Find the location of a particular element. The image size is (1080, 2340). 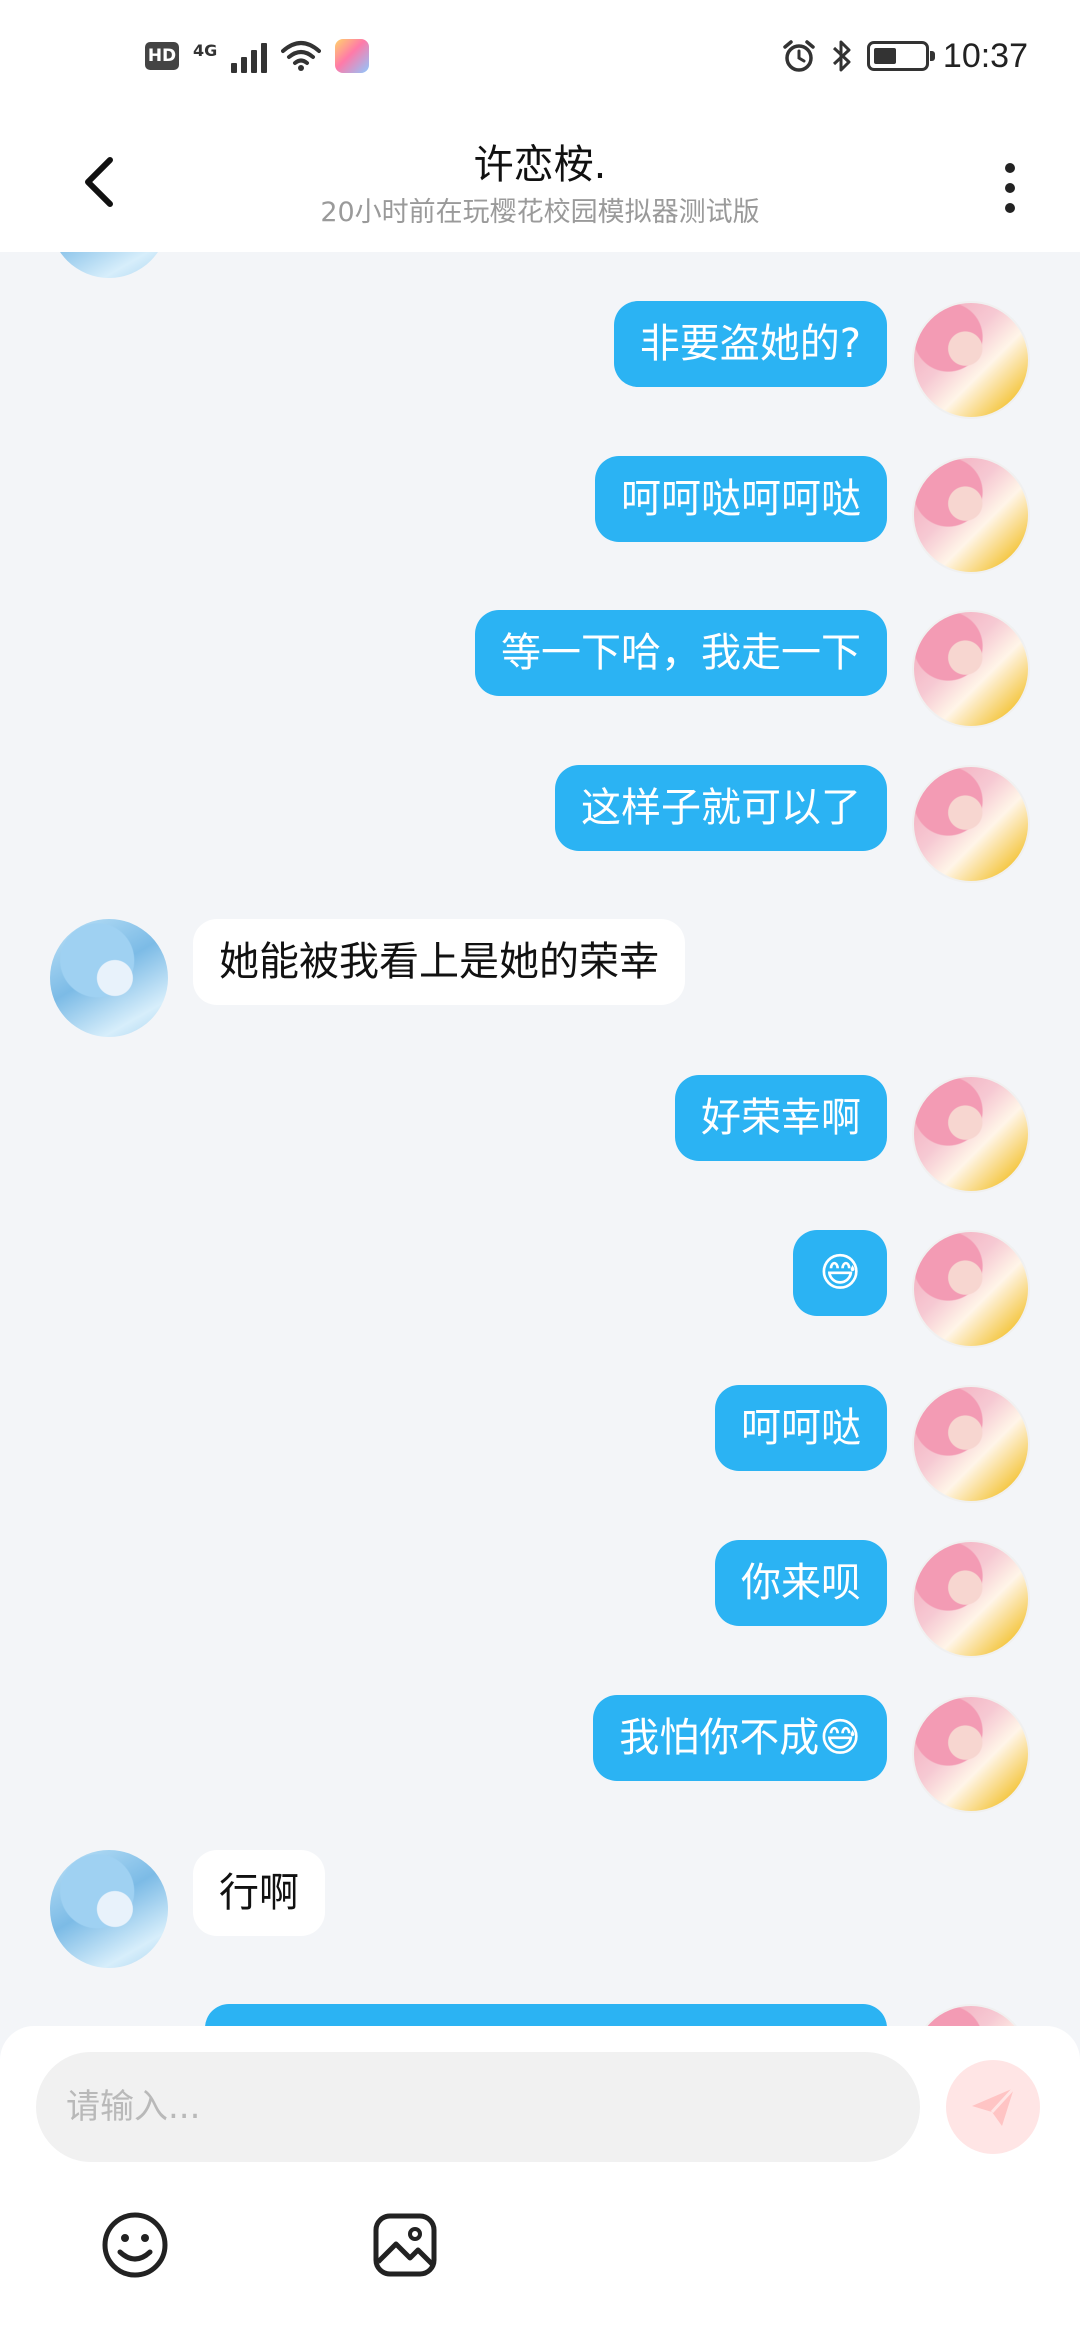

message-bubble-sent: 呵呵哒呵呵哒 is located at coordinates (741, 499).